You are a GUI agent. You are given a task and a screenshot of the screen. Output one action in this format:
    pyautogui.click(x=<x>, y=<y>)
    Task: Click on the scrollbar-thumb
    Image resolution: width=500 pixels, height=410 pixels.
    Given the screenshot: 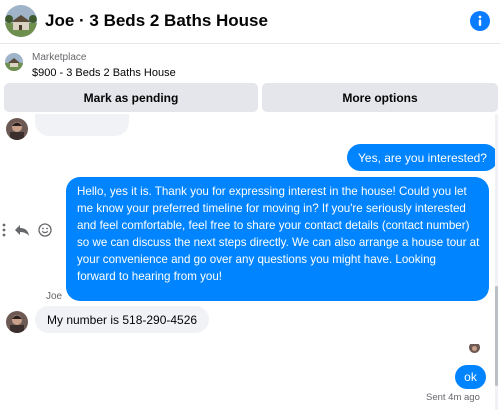 What is the action you would take?
    pyautogui.click(x=496, y=336)
    